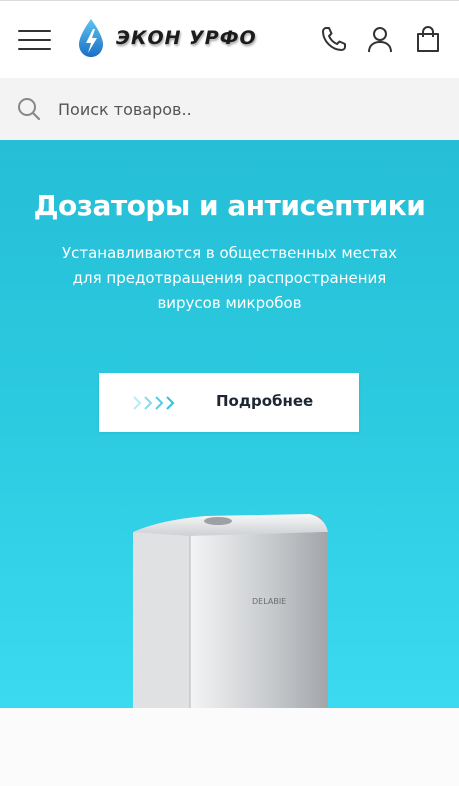 Image resolution: width=459 pixels, height=786 pixels. I want to click on banner-title: Дозаторы и антисептики, so click(229, 205).